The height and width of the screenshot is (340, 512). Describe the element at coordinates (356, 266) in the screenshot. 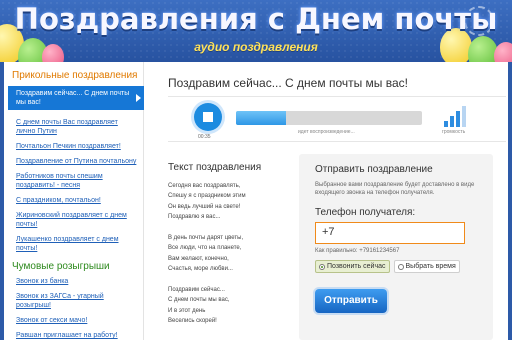

I see `call-now-label: Позвонить сейчас` at that location.